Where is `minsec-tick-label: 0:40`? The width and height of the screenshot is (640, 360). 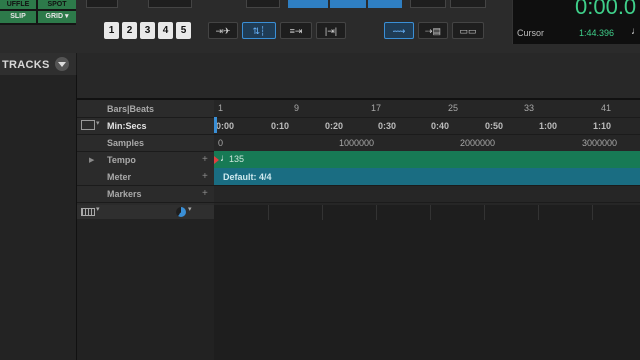 minsec-tick-label: 0:40 is located at coordinates (440, 126).